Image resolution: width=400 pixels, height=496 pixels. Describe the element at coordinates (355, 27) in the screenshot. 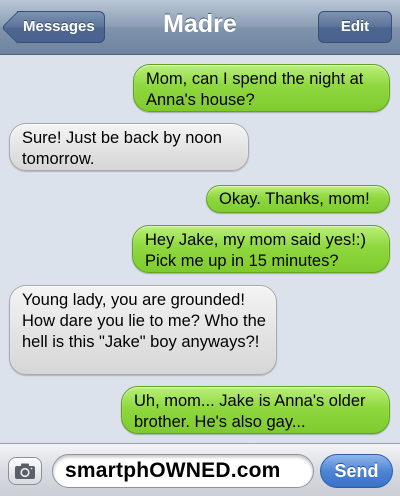

I see `edit-button: Edit` at that location.